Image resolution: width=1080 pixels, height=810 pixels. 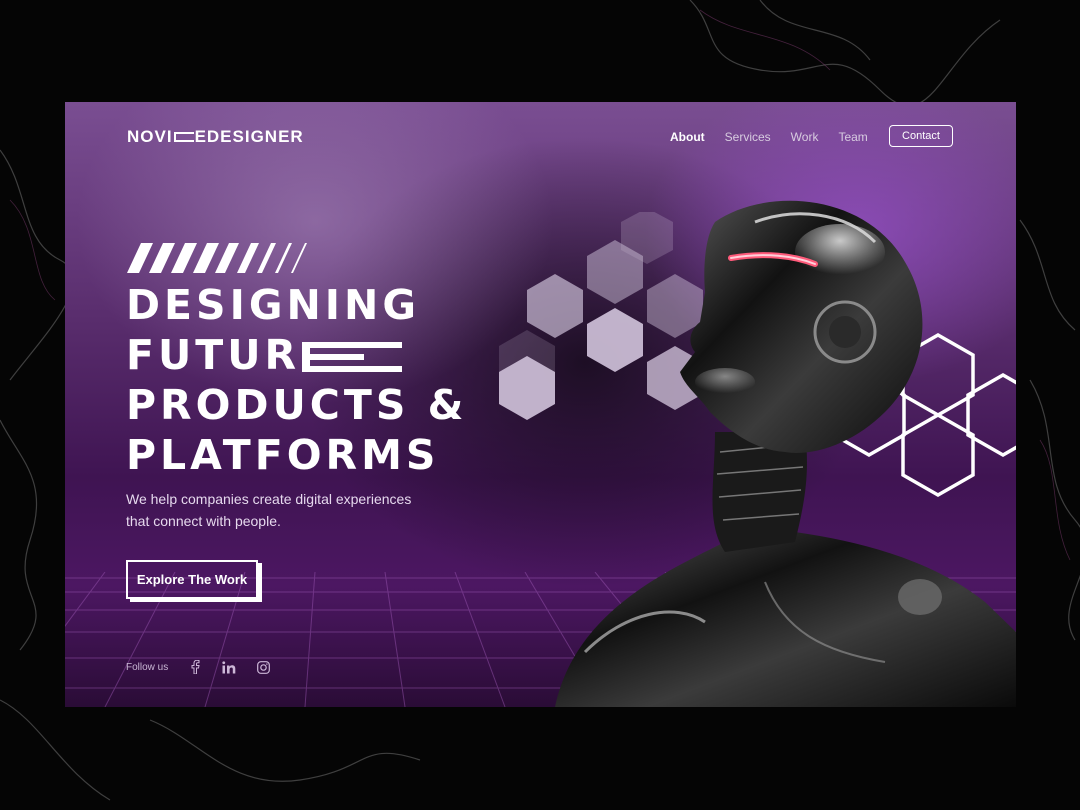 I want to click on instagram-icon, so click(x=263, y=667).